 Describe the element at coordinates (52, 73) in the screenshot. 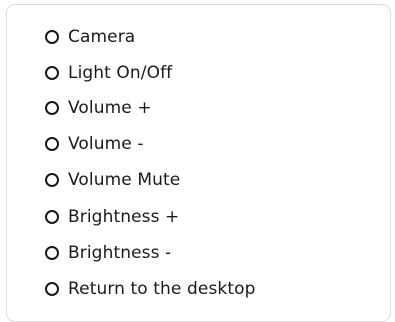

I see `light-toggle-radio-button` at that location.